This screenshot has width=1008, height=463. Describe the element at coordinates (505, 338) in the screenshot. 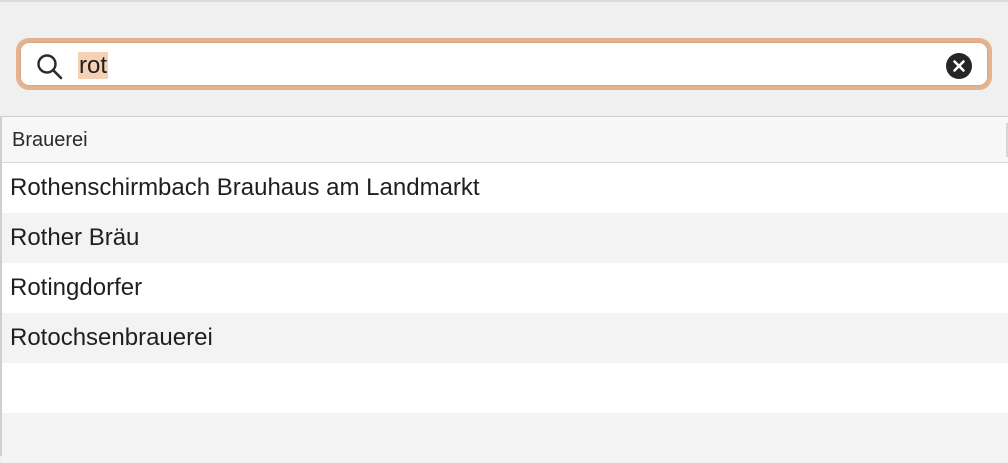

I see `table-row: Rotochsenbrauerei` at that location.